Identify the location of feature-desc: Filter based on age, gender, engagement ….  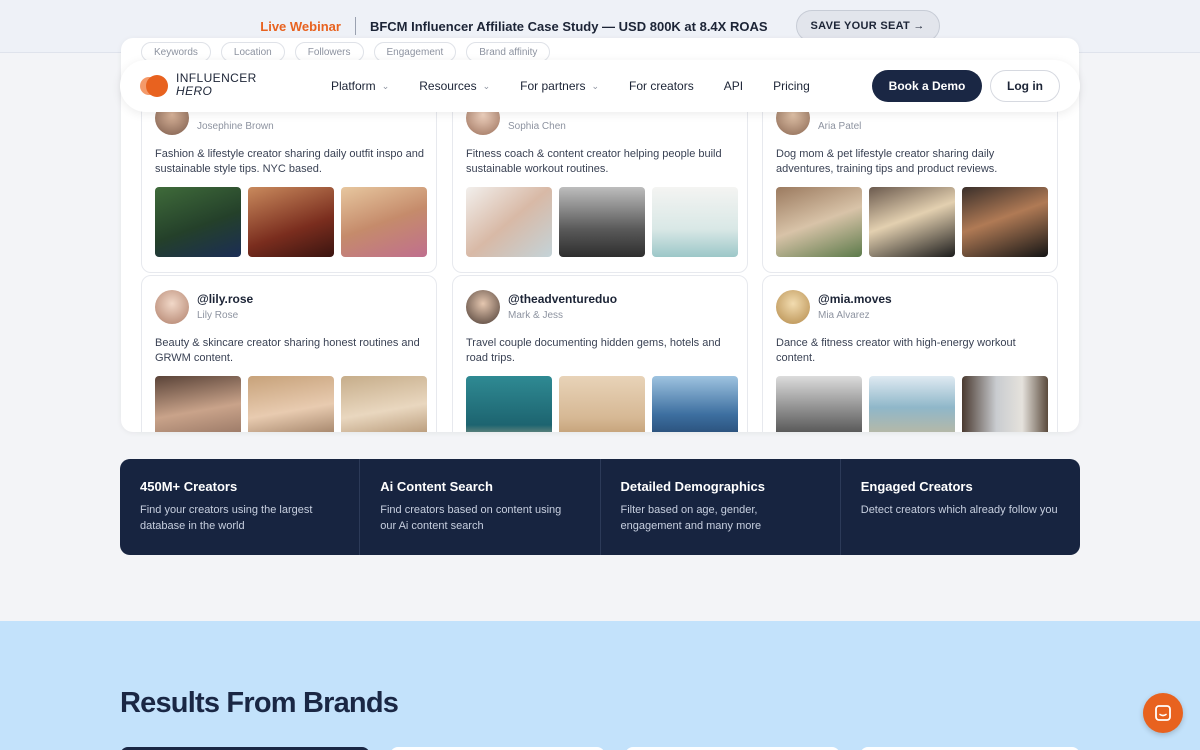
(691, 518).